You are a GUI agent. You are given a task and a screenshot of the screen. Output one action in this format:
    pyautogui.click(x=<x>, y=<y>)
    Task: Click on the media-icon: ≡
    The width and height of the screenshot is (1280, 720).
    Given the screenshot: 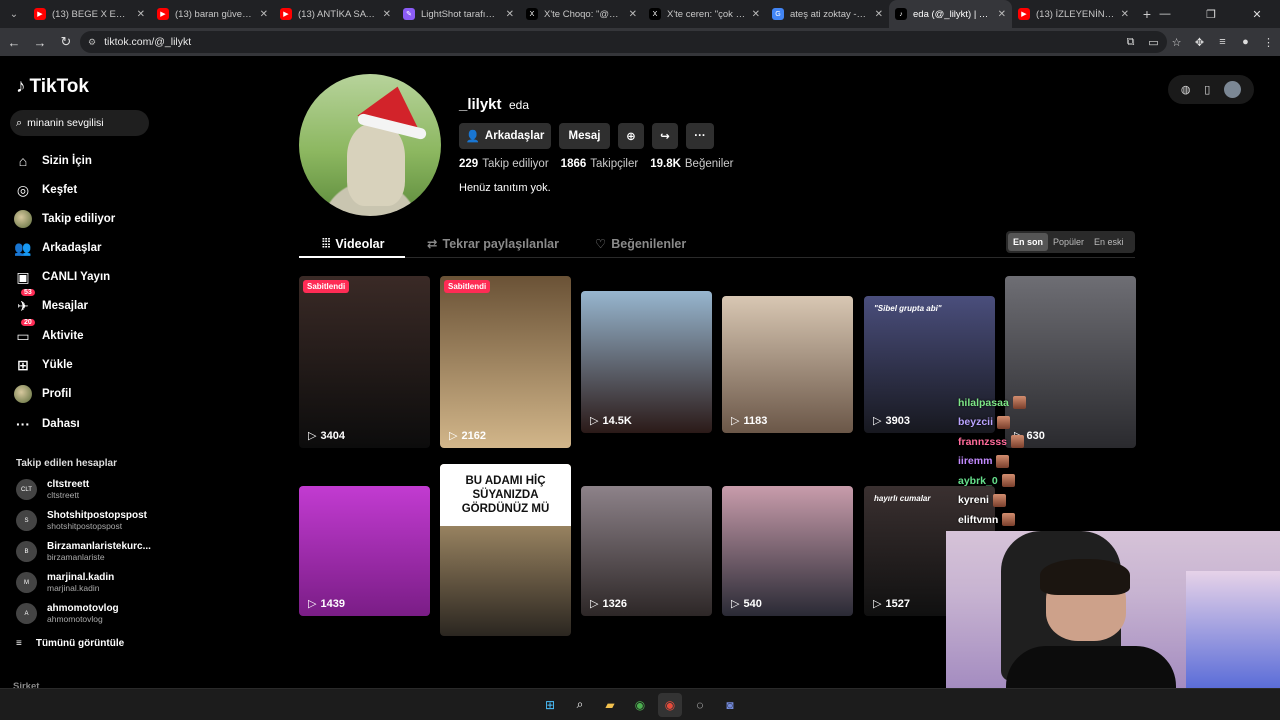 What is the action you would take?
    pyautogui.click(x=1222, y=42)
    